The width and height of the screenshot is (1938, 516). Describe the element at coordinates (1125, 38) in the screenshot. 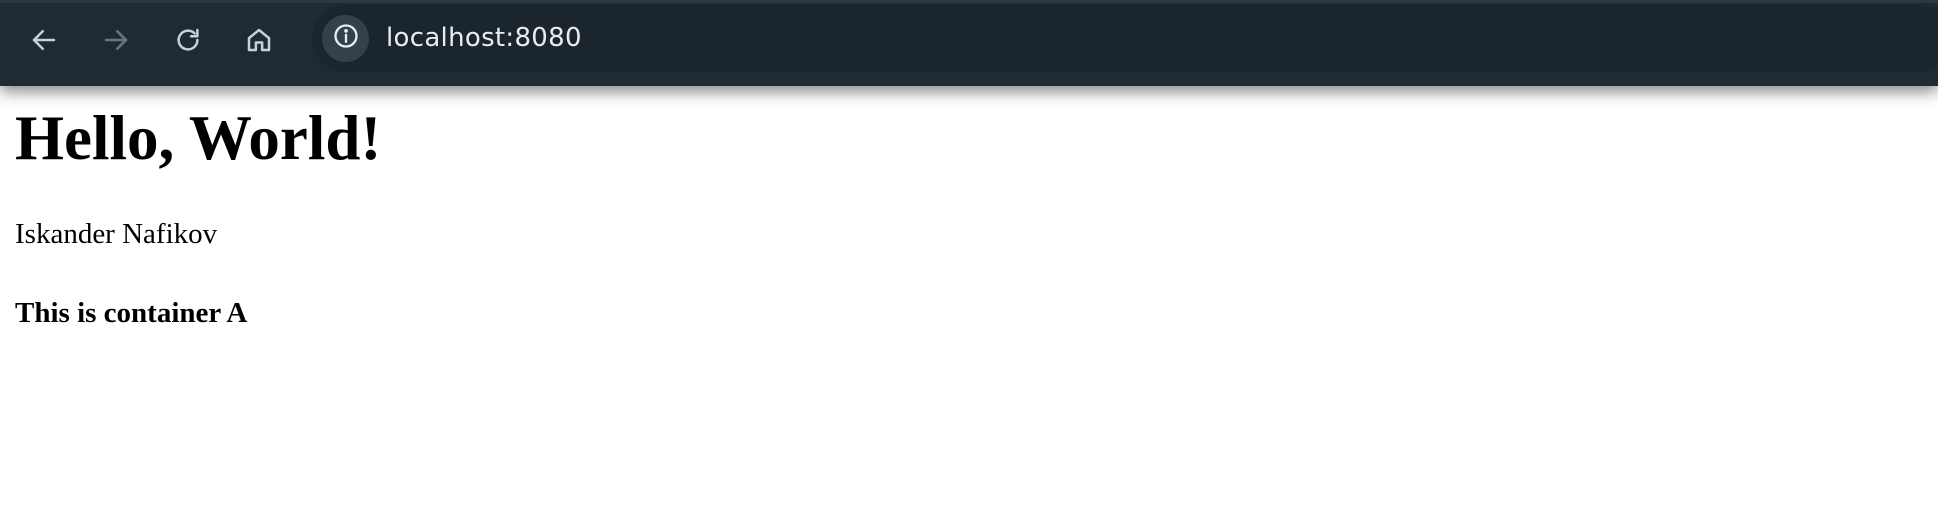

I see `address-bar: localhost:8080` at that location.